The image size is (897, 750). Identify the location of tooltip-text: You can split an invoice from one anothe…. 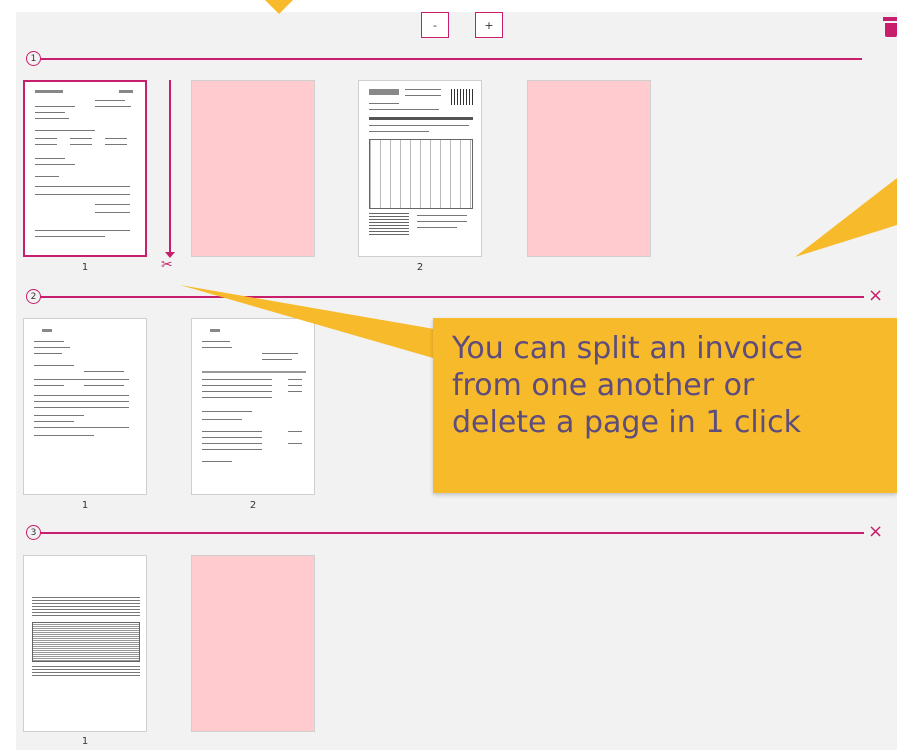
(627, 385).